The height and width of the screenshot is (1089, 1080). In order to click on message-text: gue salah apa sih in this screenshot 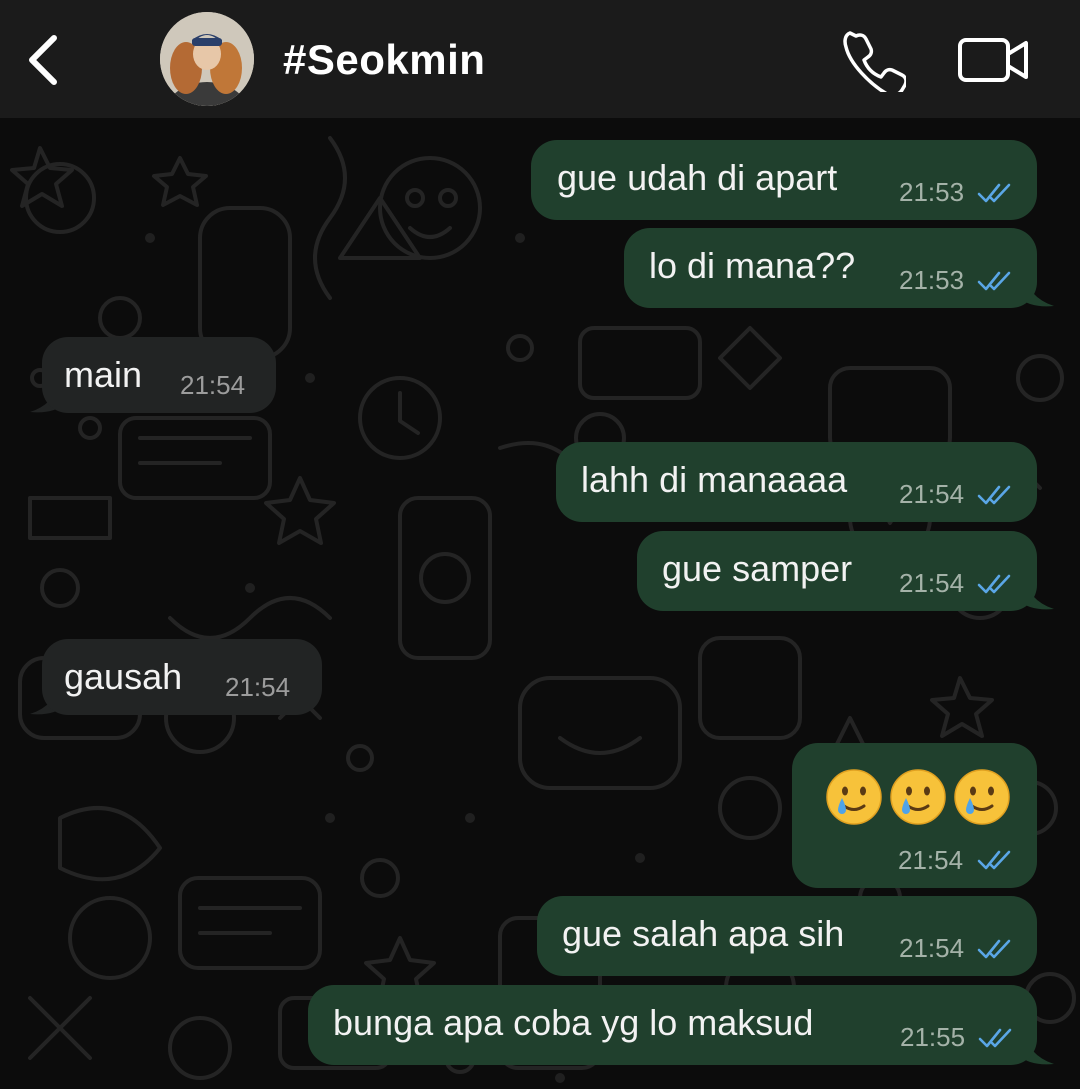, I will do `click(703, 933)`.